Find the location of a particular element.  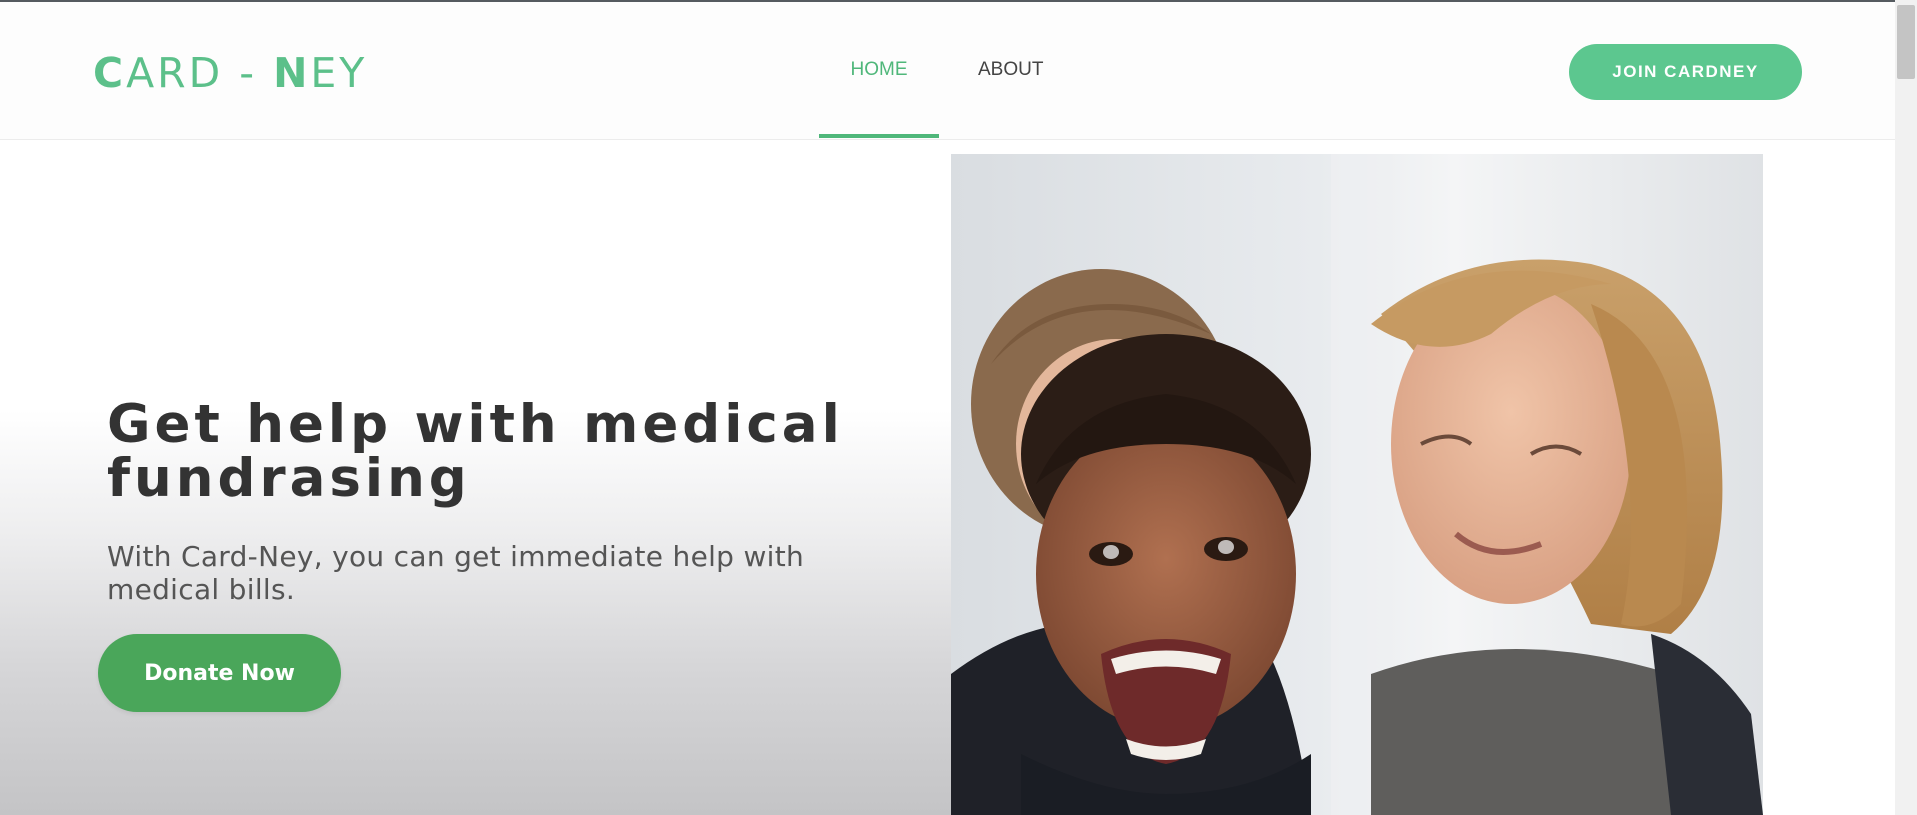

scrollbar-thumb is located at coordinates (1906, 42).